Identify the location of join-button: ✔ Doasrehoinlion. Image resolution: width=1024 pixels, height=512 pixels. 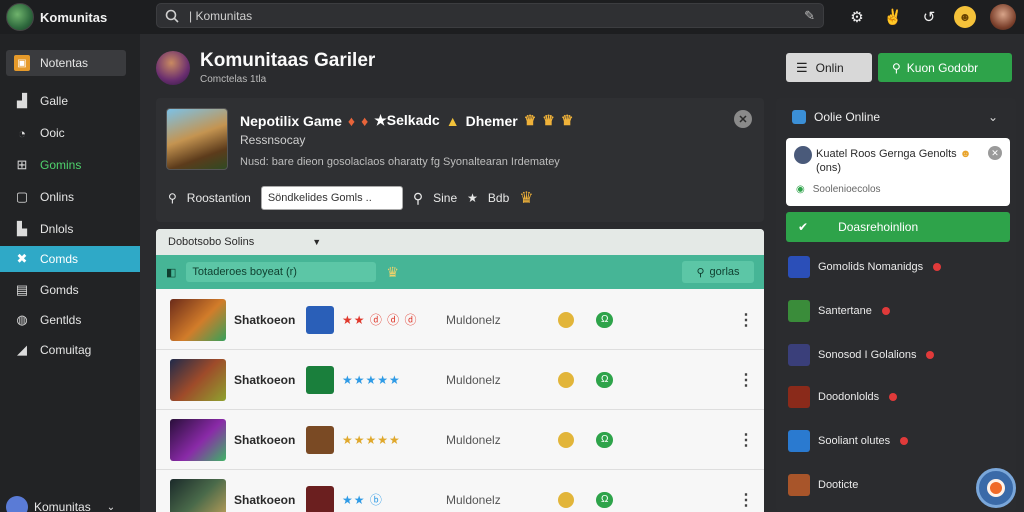
(898, 227).